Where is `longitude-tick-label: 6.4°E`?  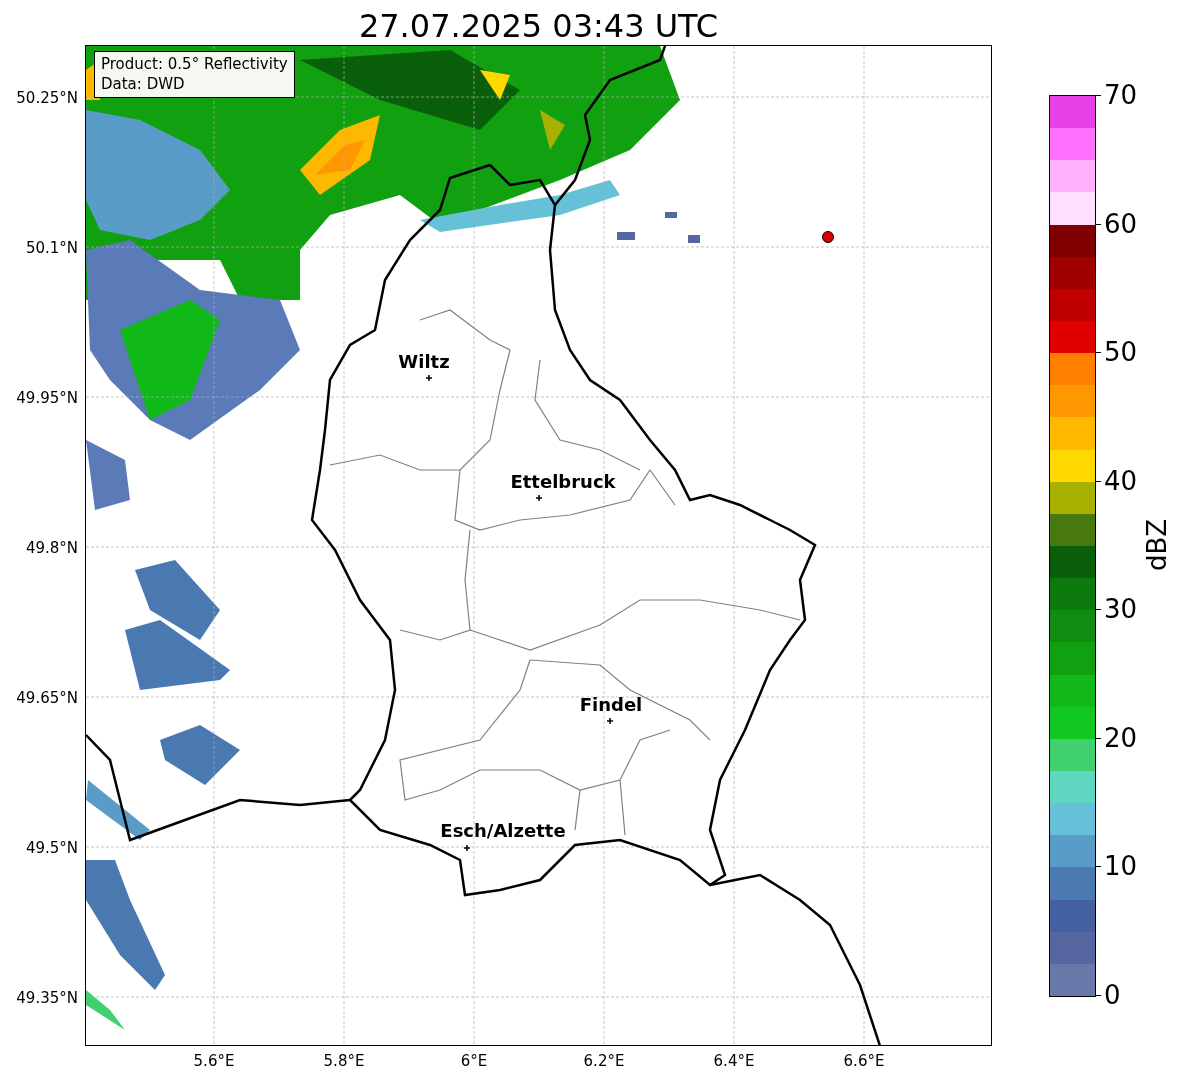
longitude-tick-label: 6.4°E is located at coordinates (734, 1061).